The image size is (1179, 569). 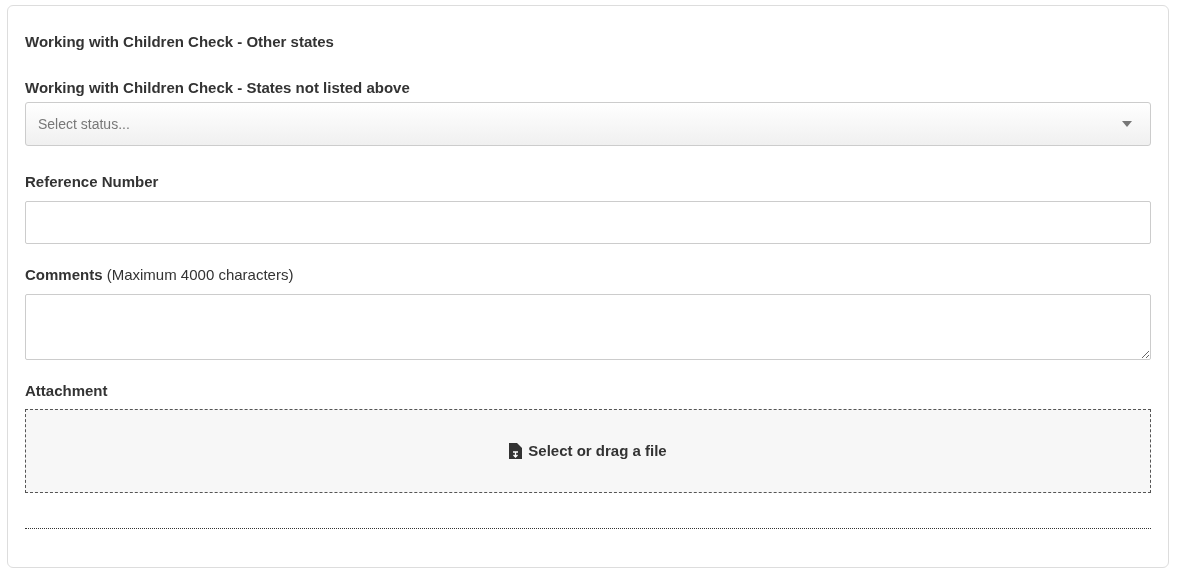 What do you see at coordinates (588, 451) in the screenshot?
I see `file-dropzone: Select or drag a file` at bounding box center [588, 451].